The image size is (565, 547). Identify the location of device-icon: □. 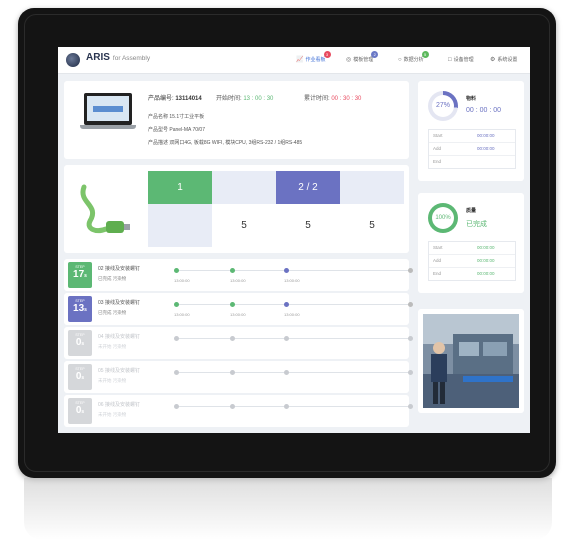
(450, 60).